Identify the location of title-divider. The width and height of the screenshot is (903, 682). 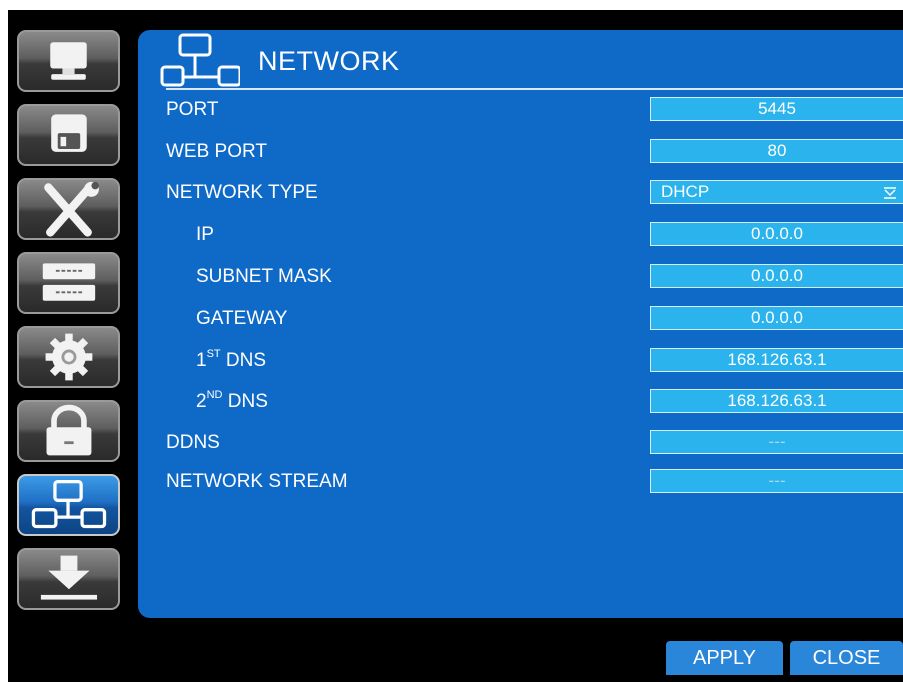
(534, 89).